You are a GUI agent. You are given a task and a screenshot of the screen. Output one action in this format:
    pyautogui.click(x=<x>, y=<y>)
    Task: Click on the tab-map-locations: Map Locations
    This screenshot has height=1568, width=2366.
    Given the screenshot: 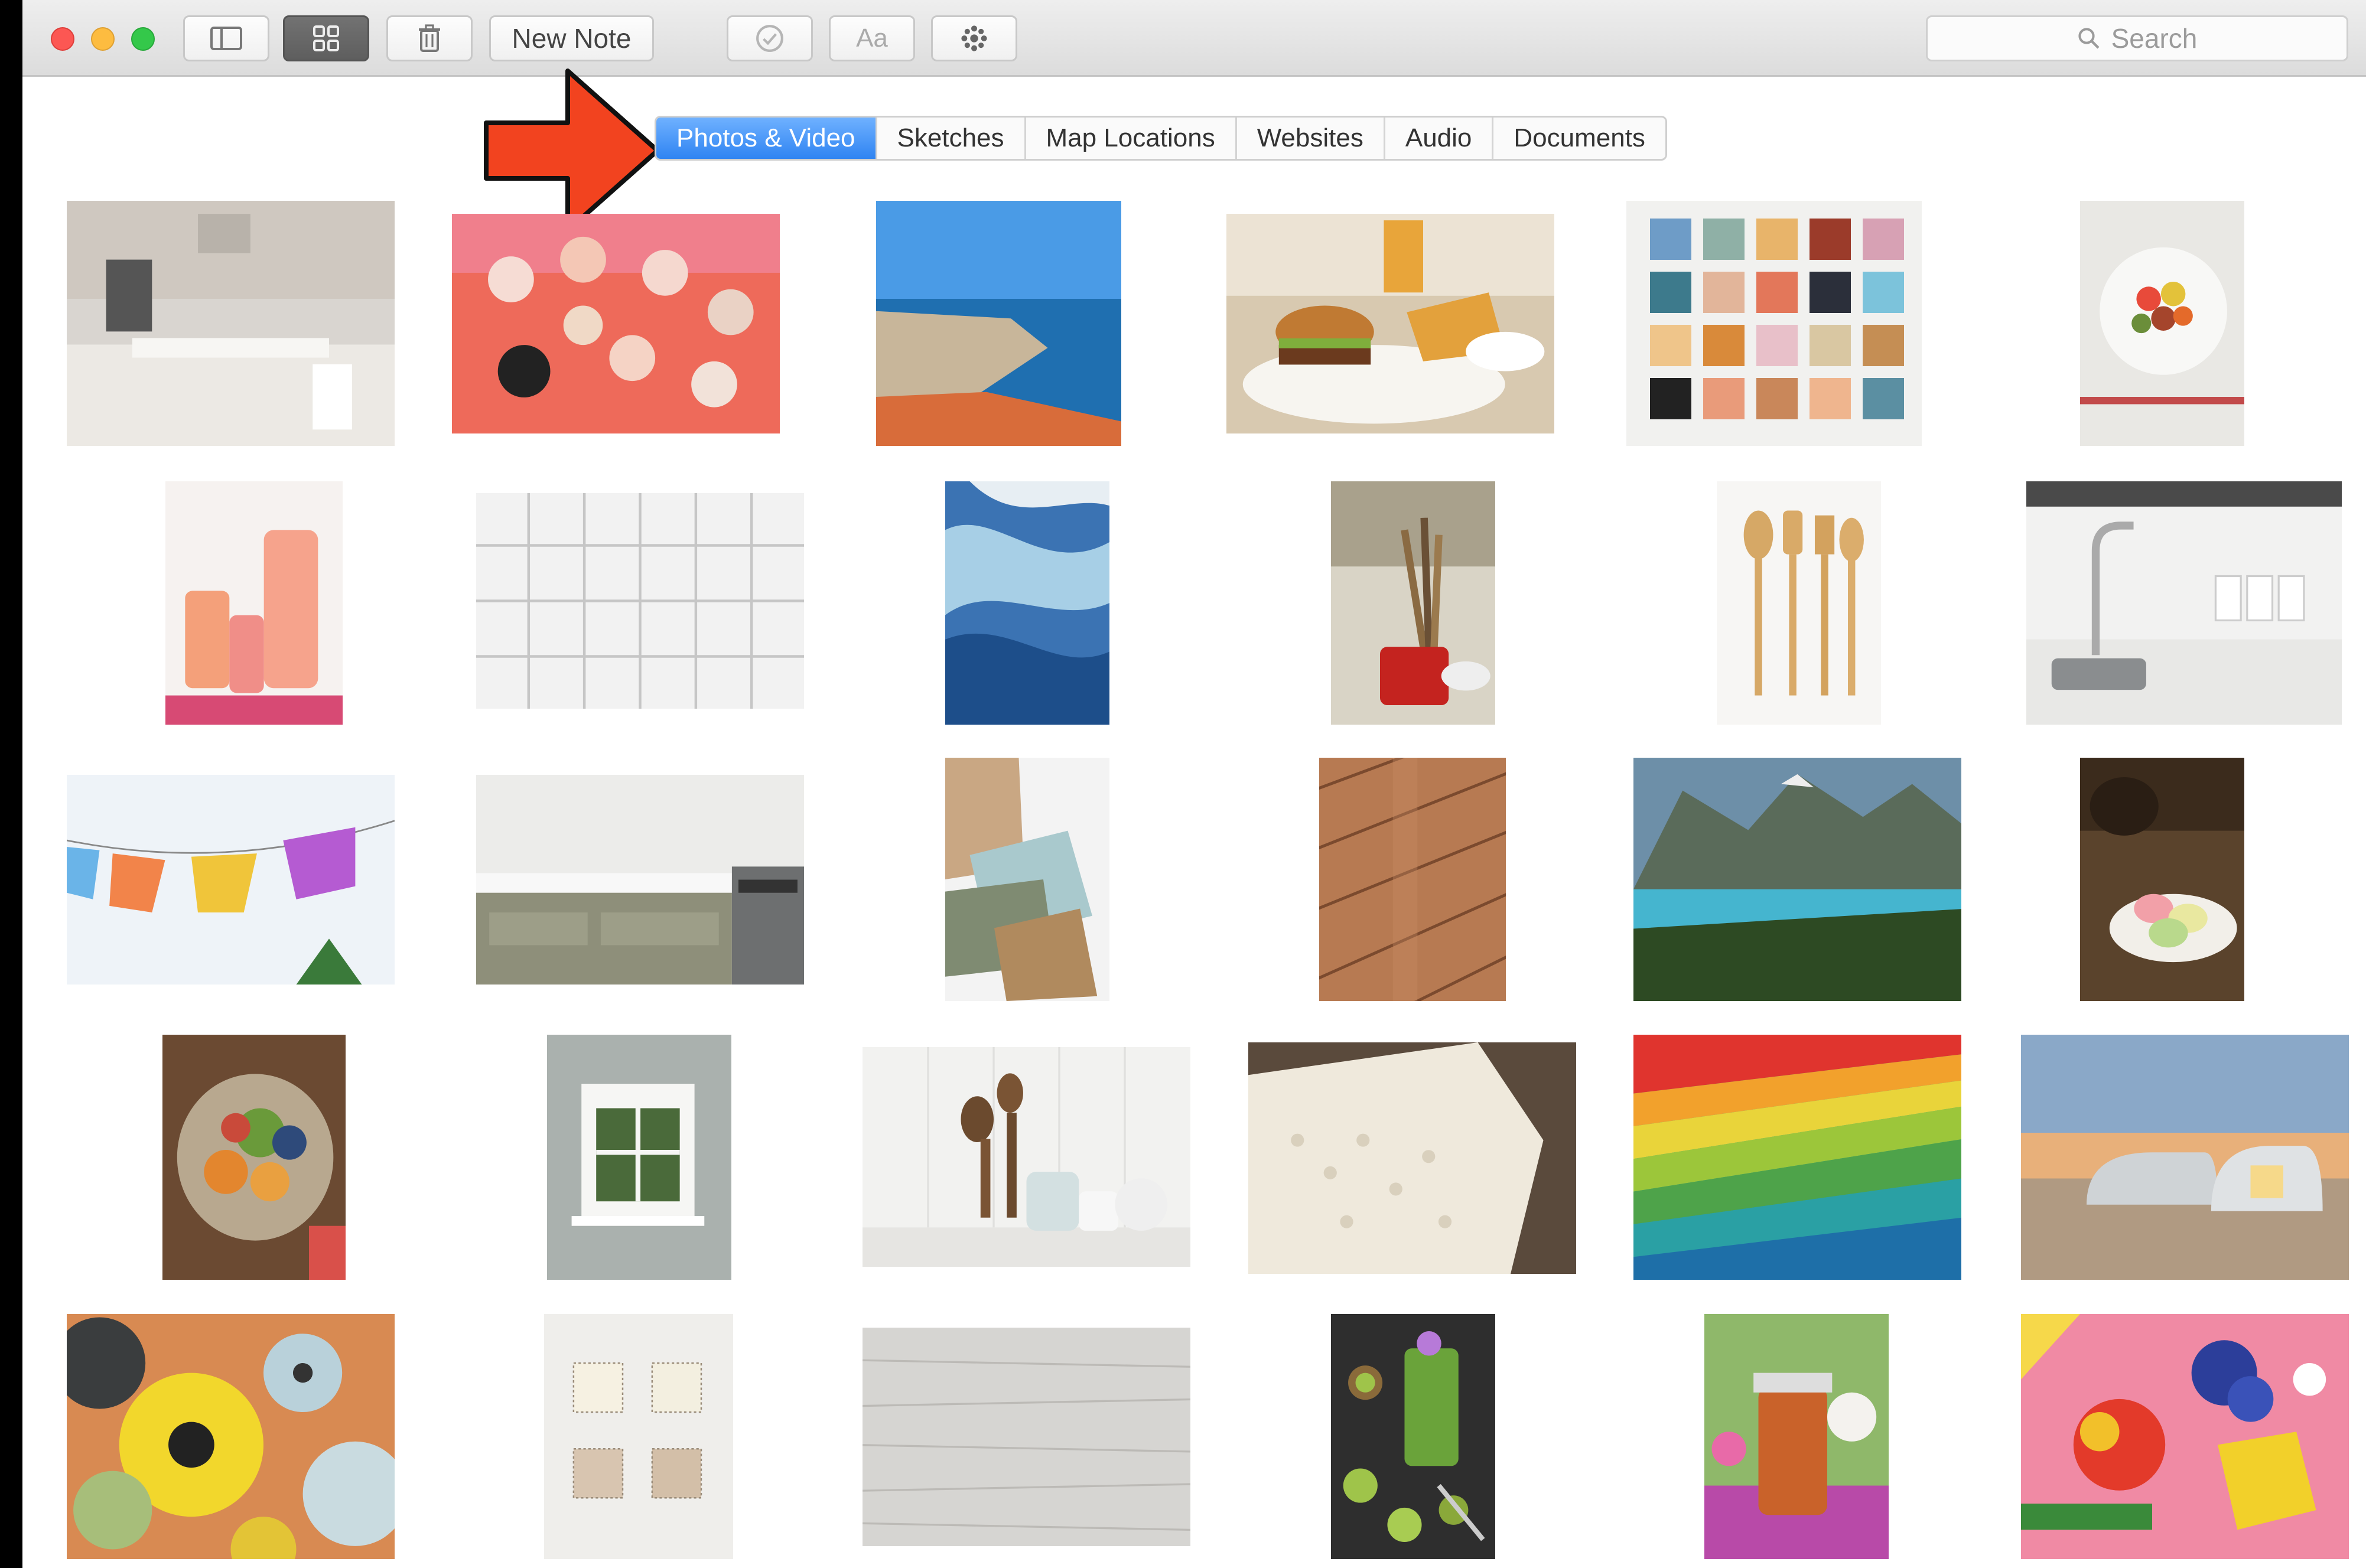 What is the action you would take?
    pyautogui.click(x=1129, y=138)
    